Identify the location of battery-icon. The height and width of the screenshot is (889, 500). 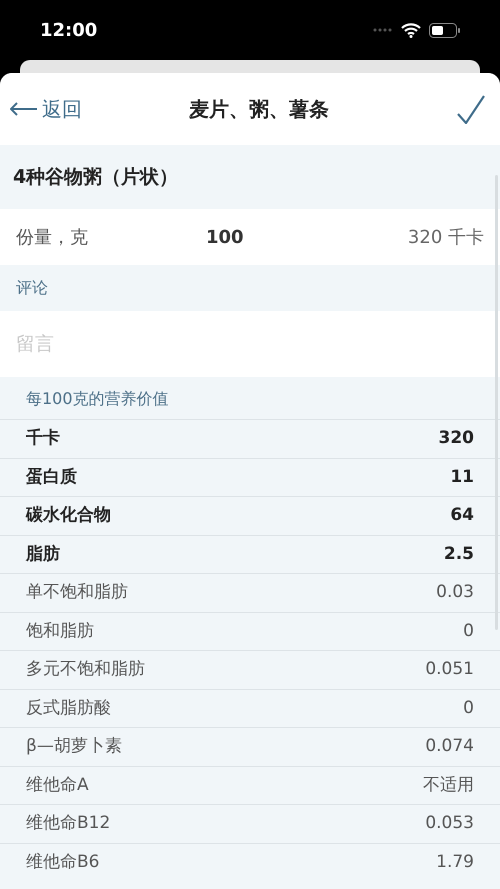
(444, 30).